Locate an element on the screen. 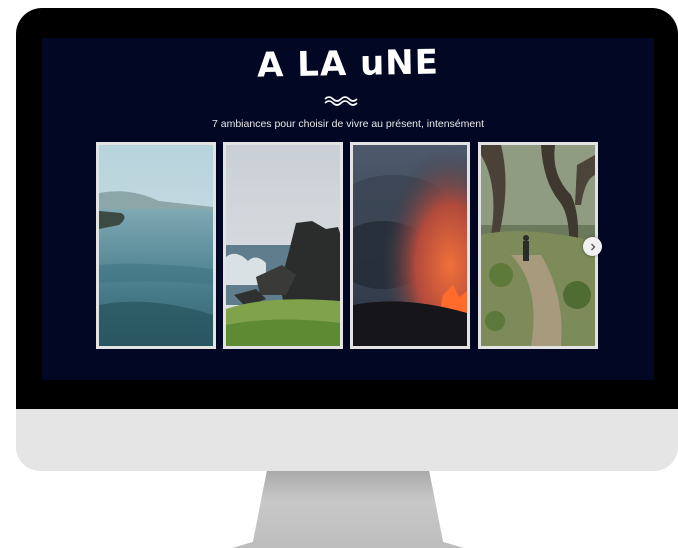  chevron-right-icon is located at coordinates (592, 246).